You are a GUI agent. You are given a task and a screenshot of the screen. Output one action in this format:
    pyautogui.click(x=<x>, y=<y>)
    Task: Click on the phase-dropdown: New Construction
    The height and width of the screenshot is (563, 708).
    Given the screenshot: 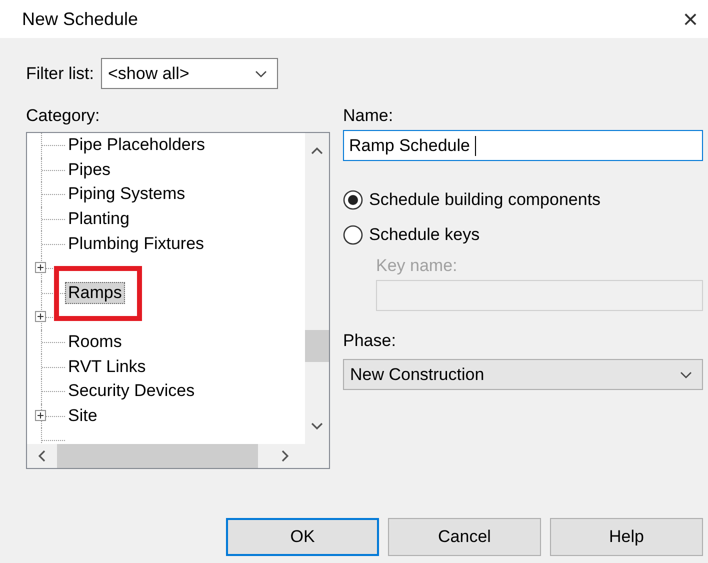 What is the action you would take?
    pyautogui.click(x=523, y=374)
    